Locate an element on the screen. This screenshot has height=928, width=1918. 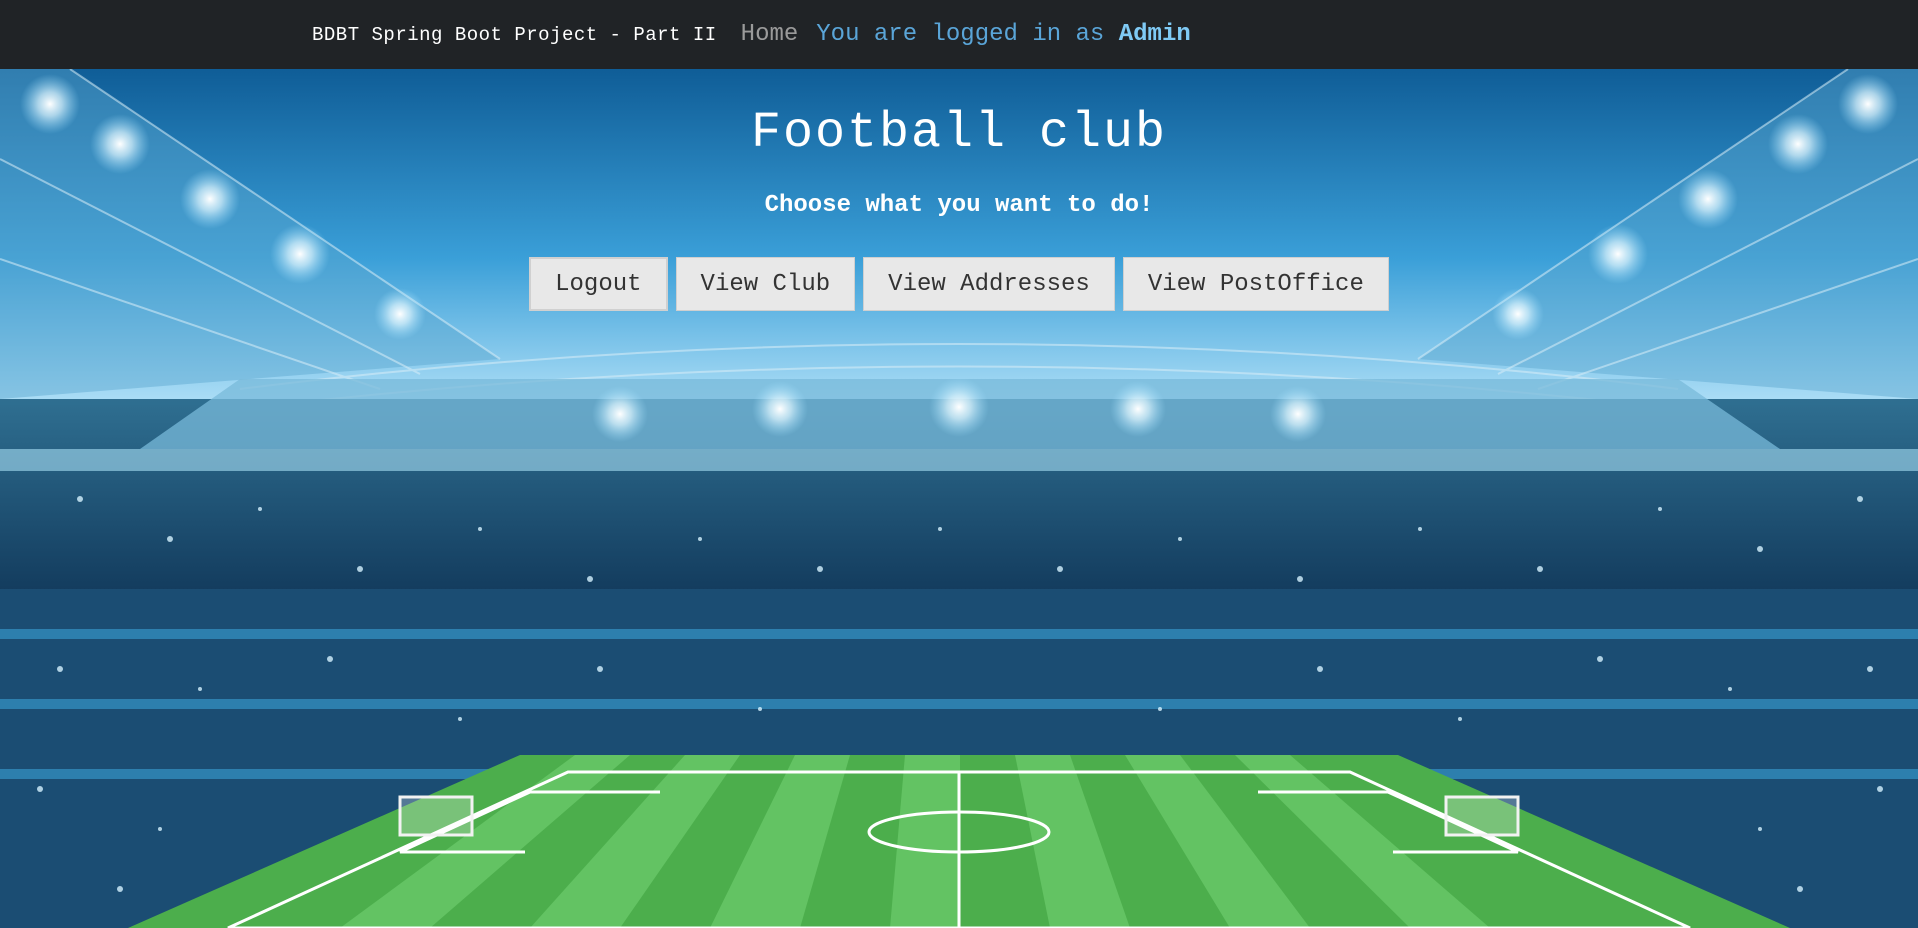
logged-in-username: Admin is located at coordinates (1154, 34).